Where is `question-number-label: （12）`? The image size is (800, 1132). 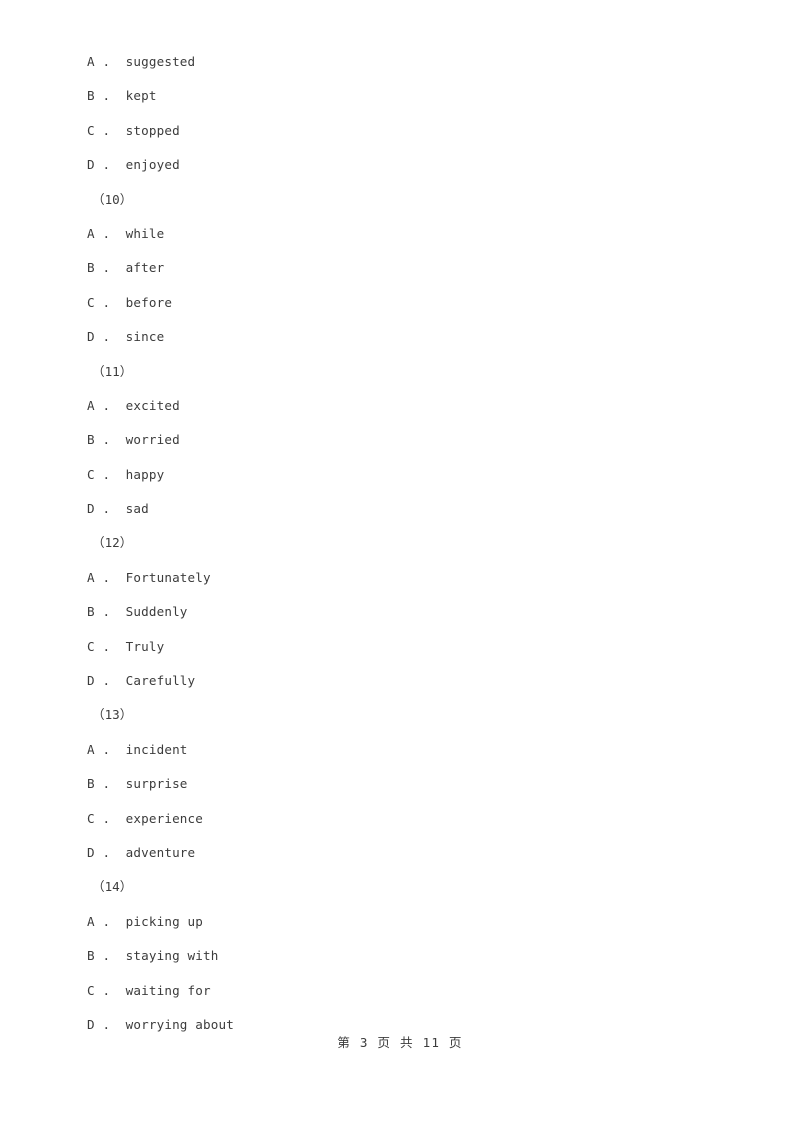 question-number-label: （12） is located at coordinates (112, 543).